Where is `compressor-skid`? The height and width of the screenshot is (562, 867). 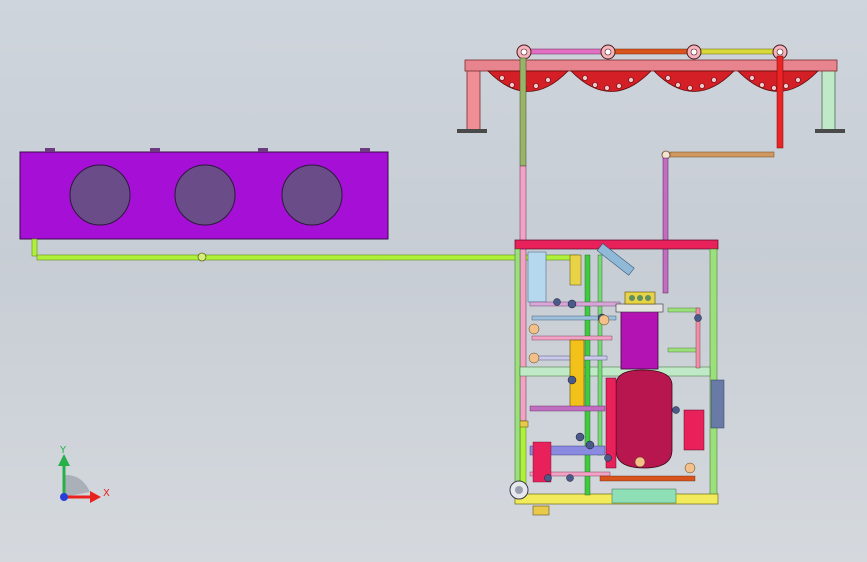 compressor-skid is located at coordinates (617, 377).